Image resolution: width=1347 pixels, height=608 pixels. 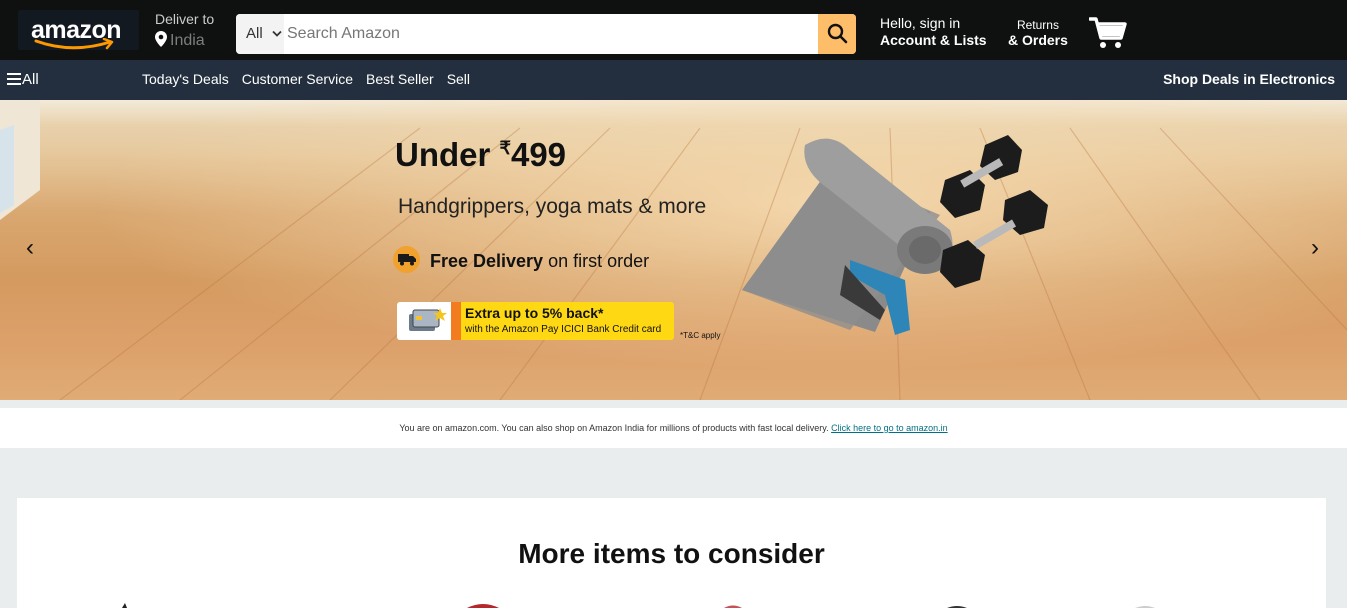 I want to click on hamburger-icon, so click(x=14, y=79).